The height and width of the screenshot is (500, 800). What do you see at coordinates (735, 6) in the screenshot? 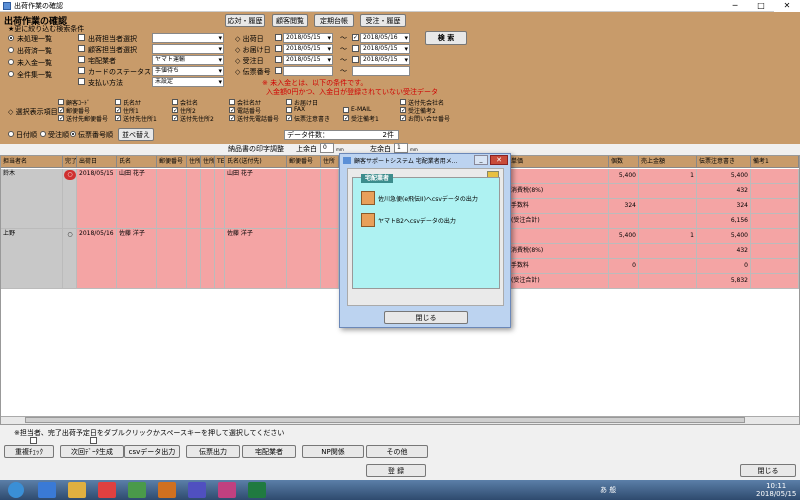
I see `minimize-button: ─` at bounding box center [735, 6].